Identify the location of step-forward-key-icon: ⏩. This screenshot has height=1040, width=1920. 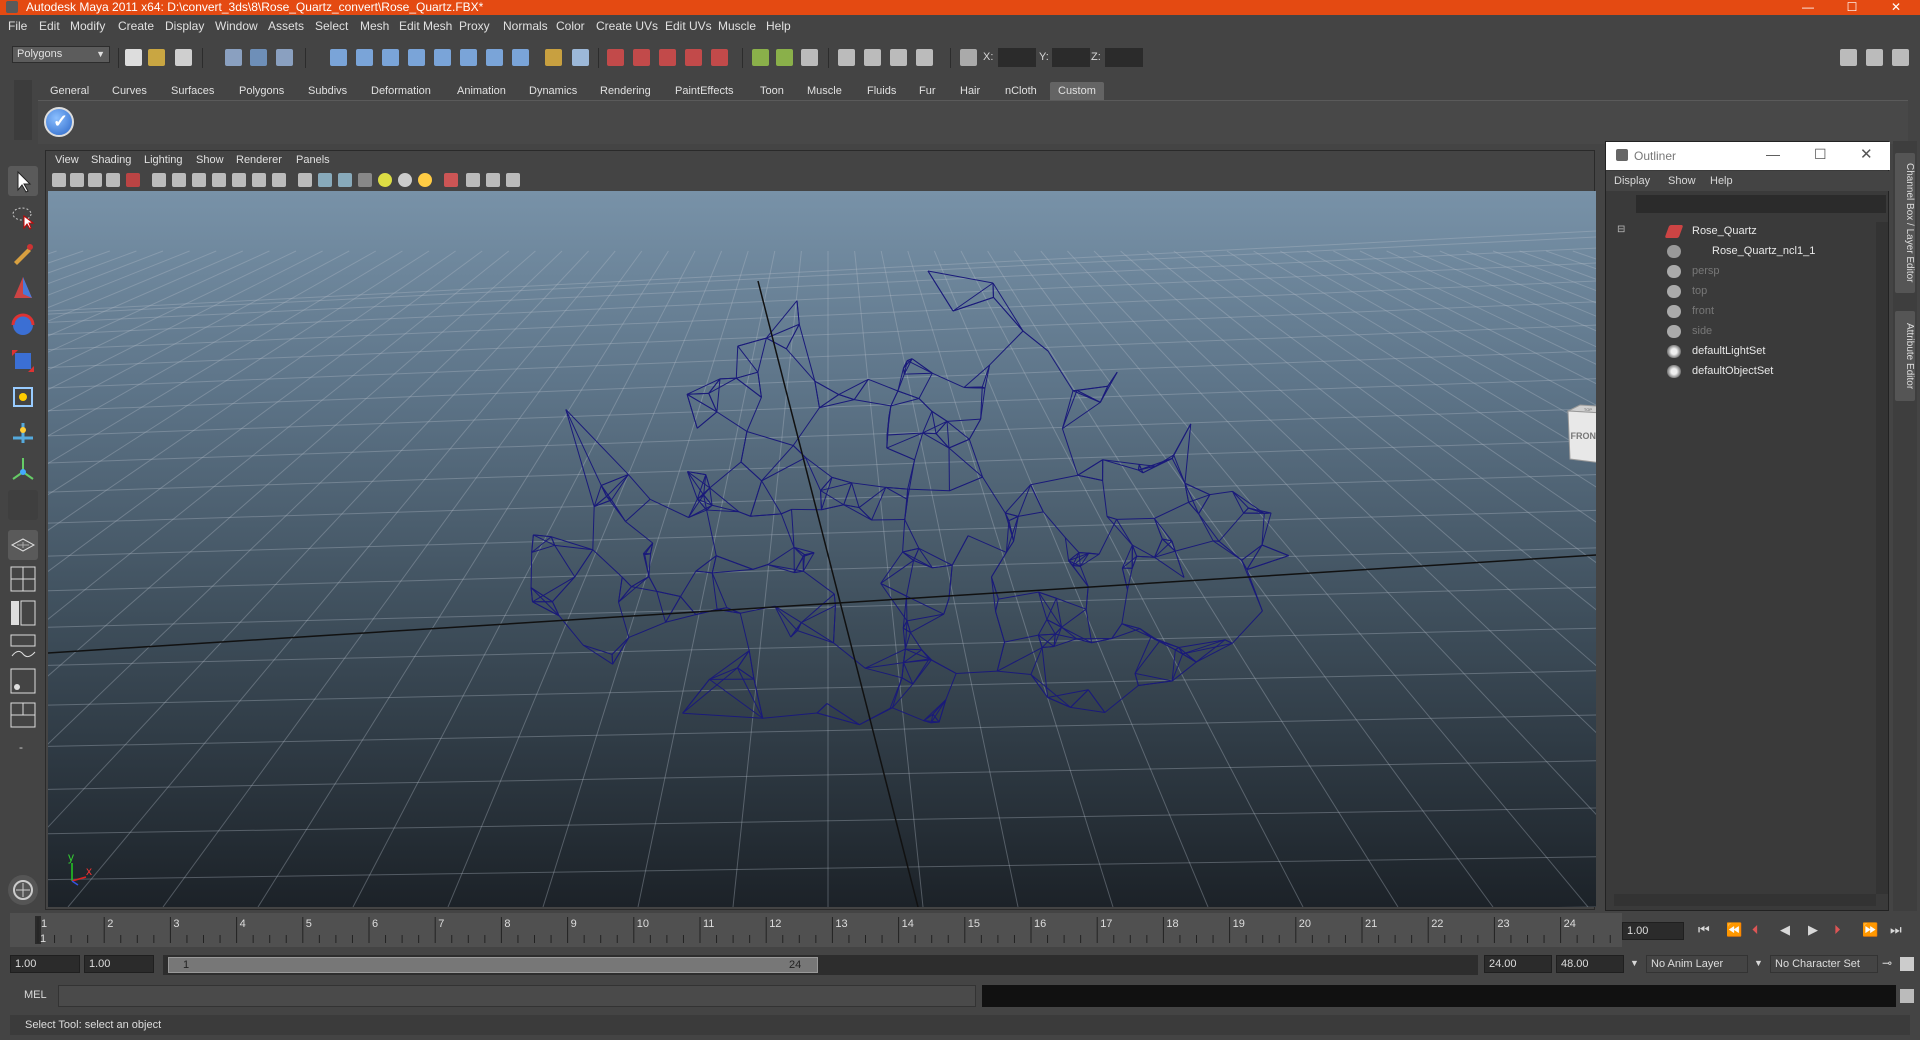
(1870, 930).